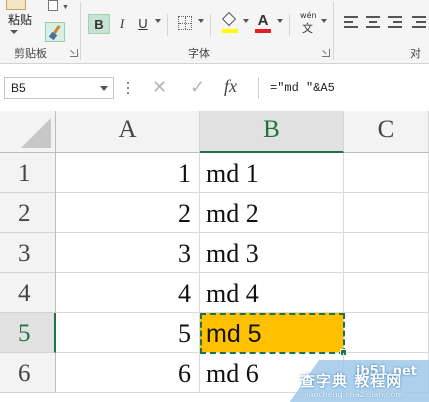 The width and height of the screenshot is (429, 402). What do you see at coordinates (184, 213) in the screenshot?
I see `cell-value: 2` at bounding box center [184, 213].